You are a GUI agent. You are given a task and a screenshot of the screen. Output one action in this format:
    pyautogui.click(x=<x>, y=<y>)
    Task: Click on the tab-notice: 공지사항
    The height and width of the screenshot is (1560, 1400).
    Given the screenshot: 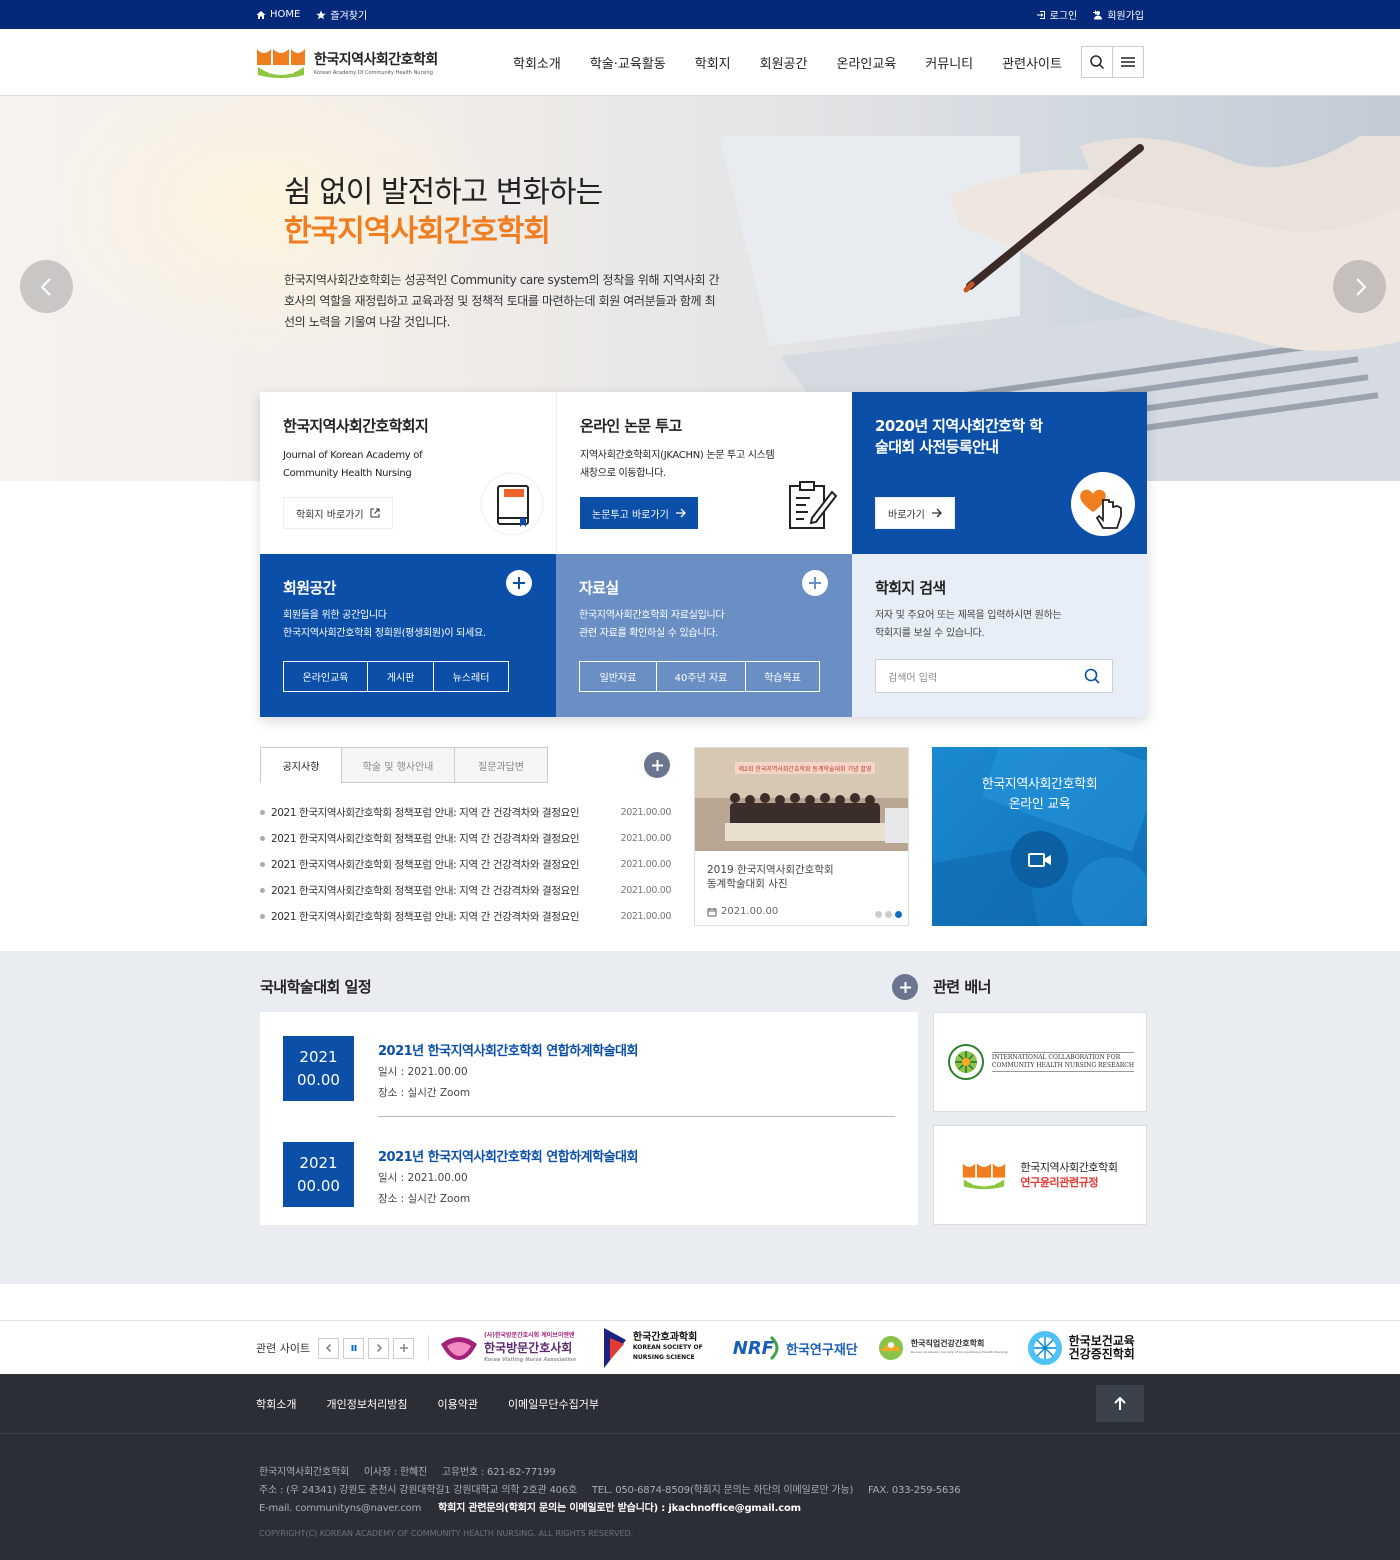 What is the action you would take?
    pyautogui.click(x=301, y=765)
    